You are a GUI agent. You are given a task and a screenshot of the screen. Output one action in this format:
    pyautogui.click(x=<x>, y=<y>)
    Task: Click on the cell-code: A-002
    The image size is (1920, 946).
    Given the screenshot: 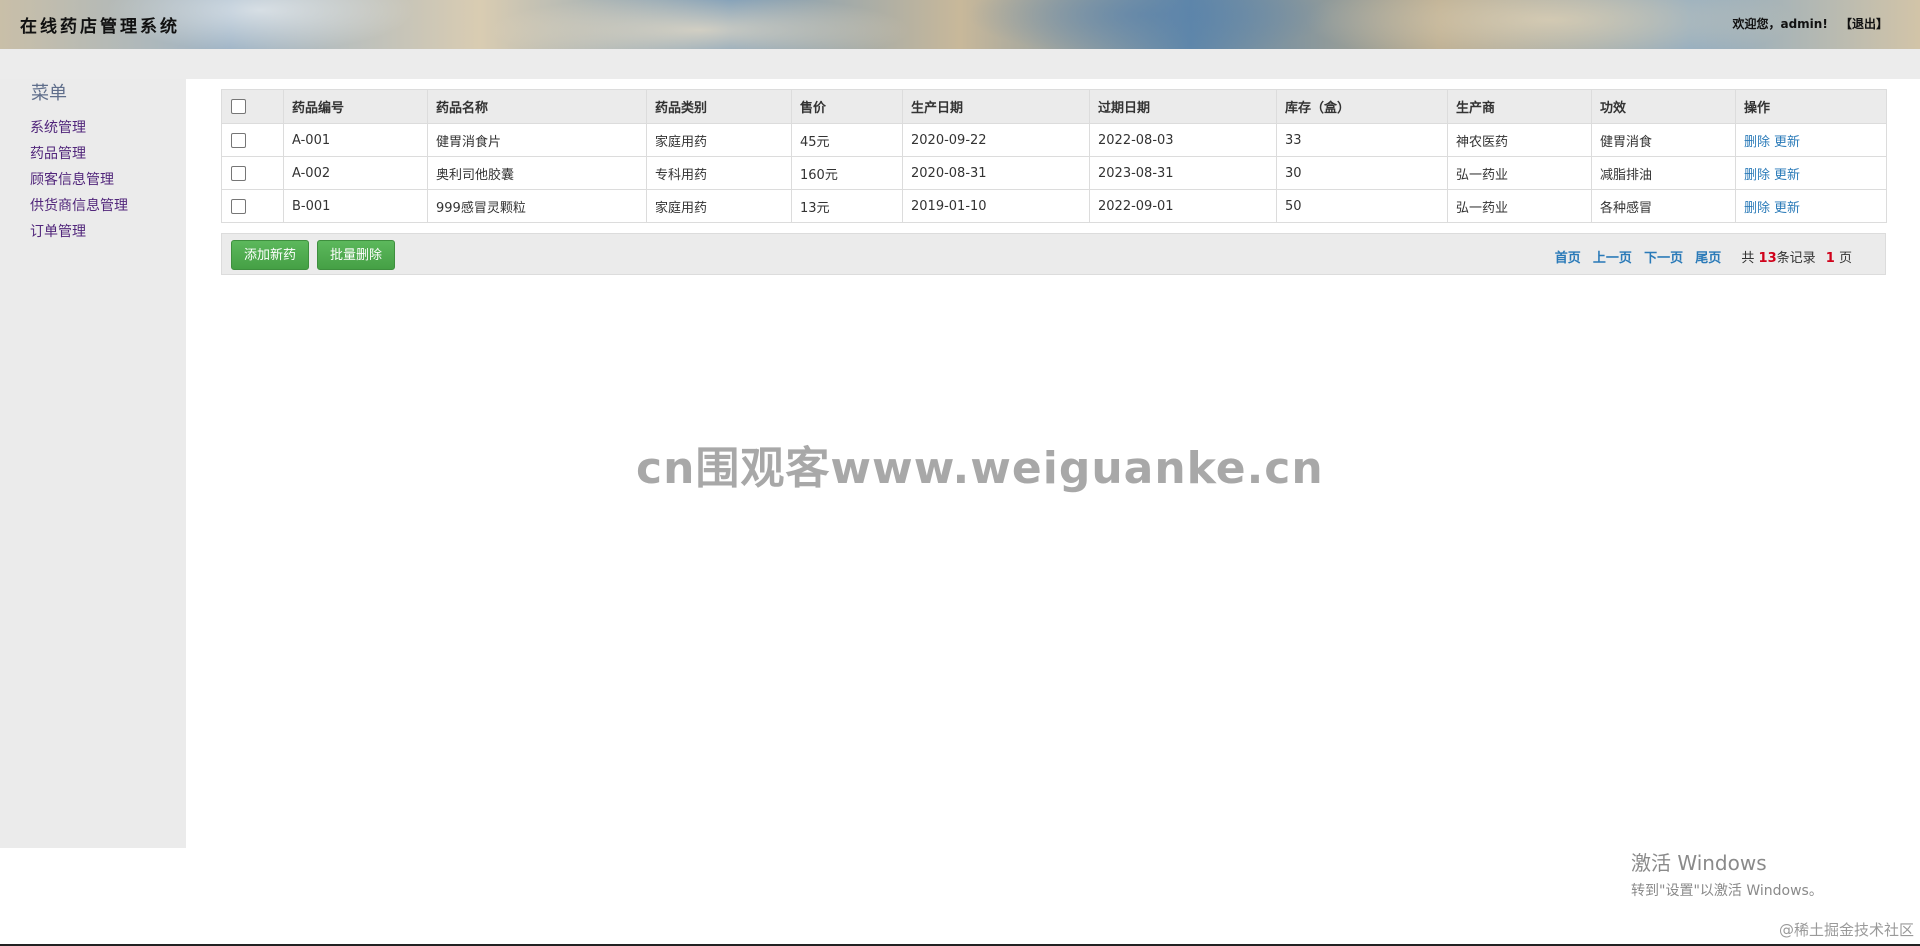 What is the action you would take?
    pyautogui.click(x=355, y=173)
    